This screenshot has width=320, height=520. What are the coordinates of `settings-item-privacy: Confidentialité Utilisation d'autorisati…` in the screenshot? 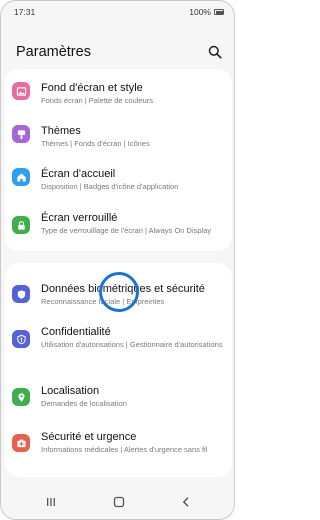 It's located at (118, 340).